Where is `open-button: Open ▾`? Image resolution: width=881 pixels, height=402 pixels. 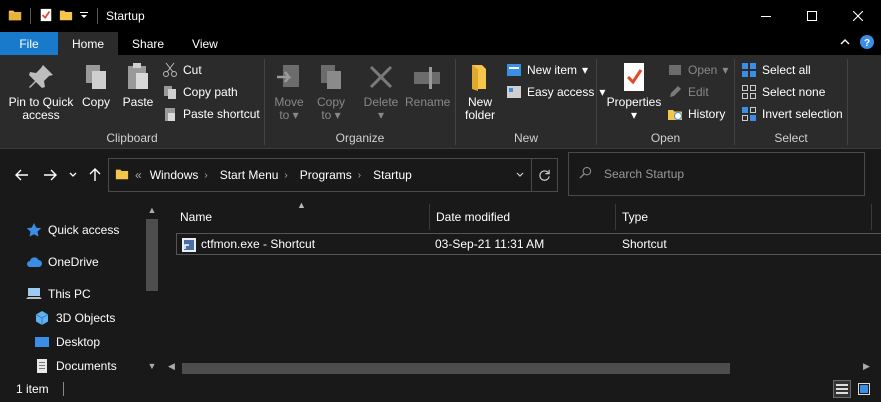
open-button: Open ▾ is located at coordinates (697, 70).